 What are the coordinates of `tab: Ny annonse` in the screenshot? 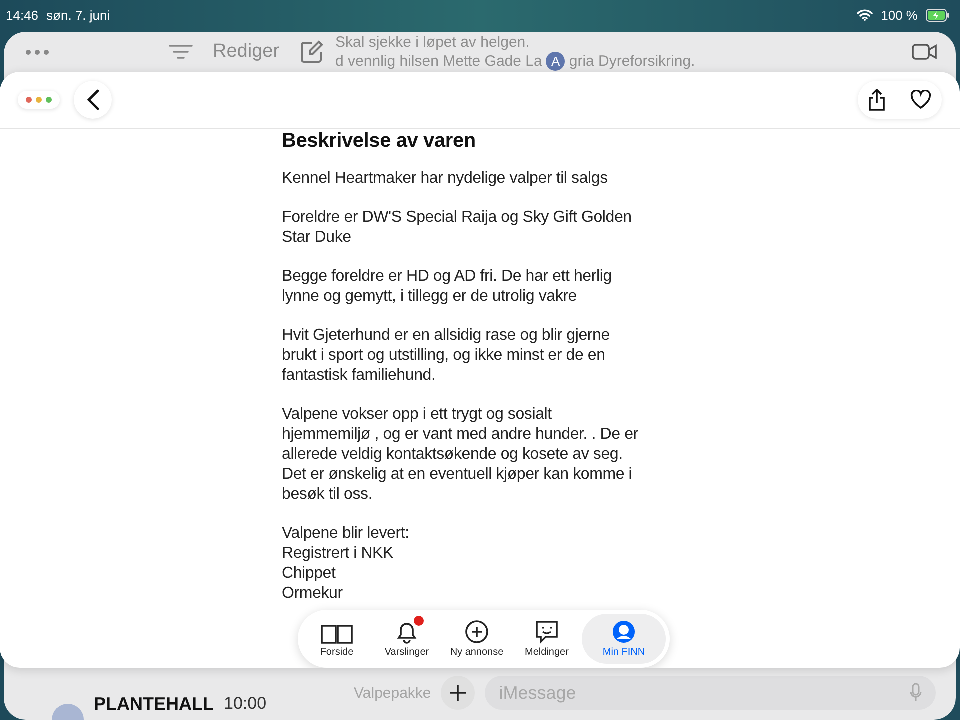 It's located at (477, 639).